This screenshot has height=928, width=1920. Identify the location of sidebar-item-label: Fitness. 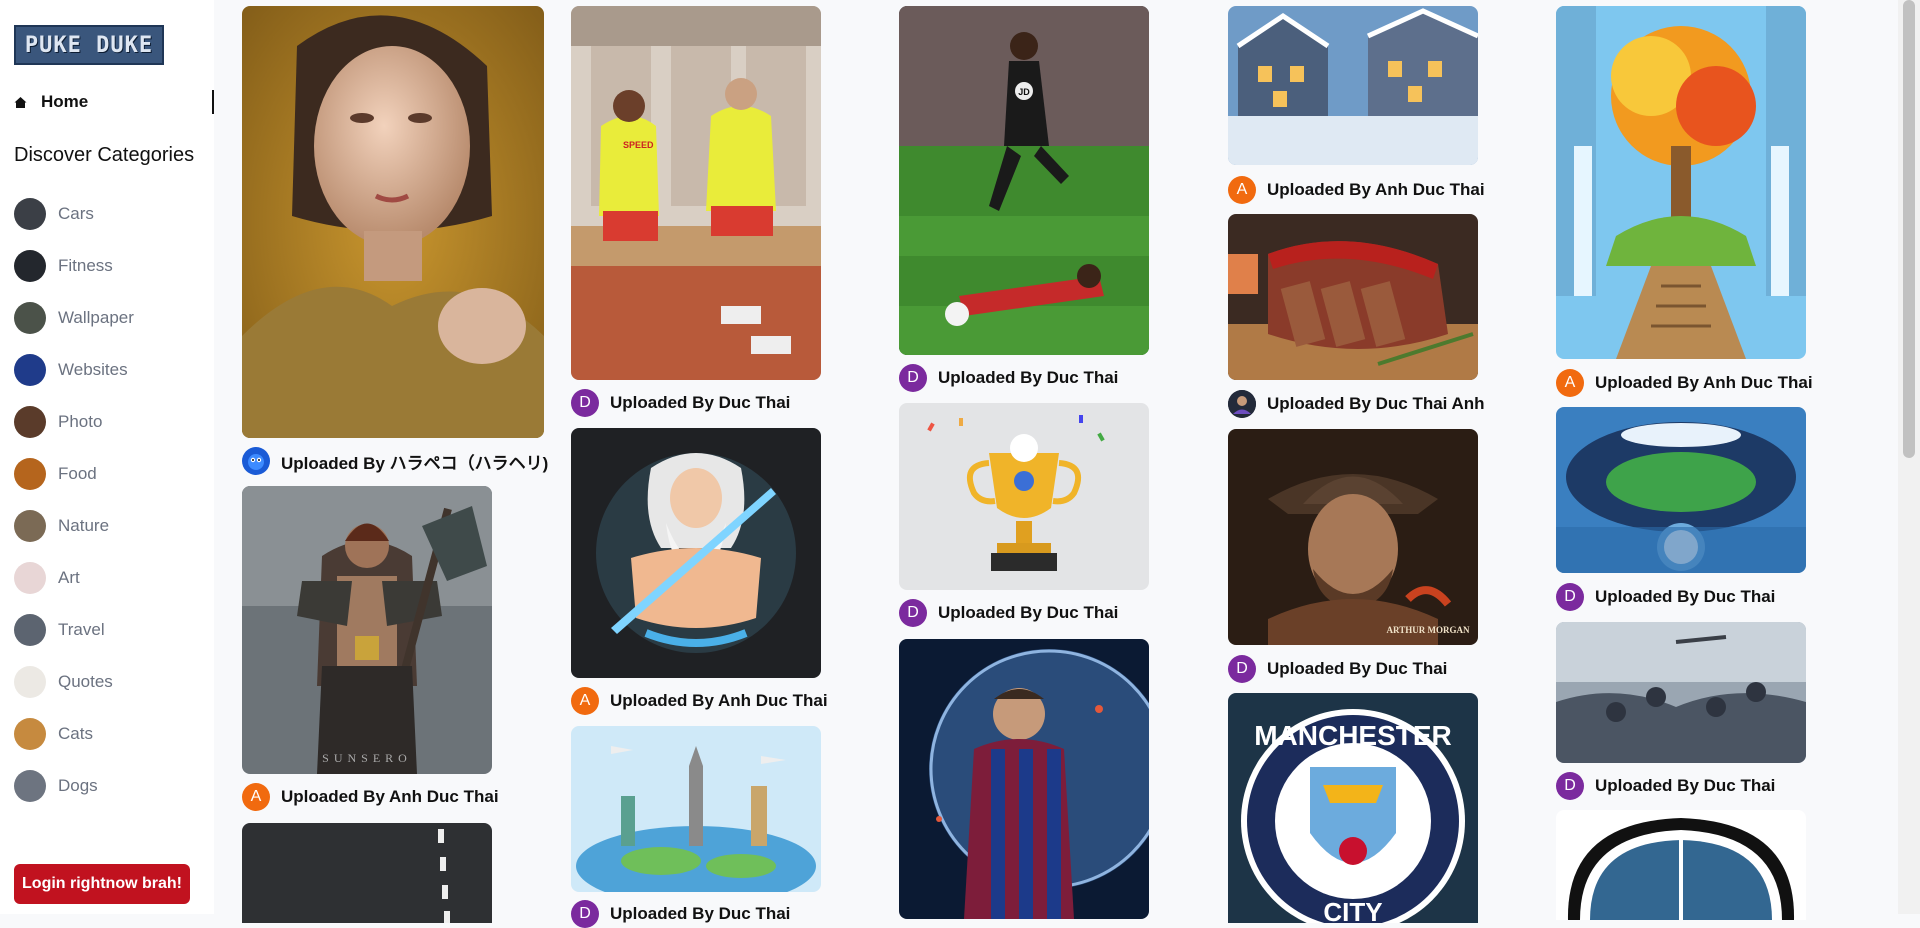
(85, 265).